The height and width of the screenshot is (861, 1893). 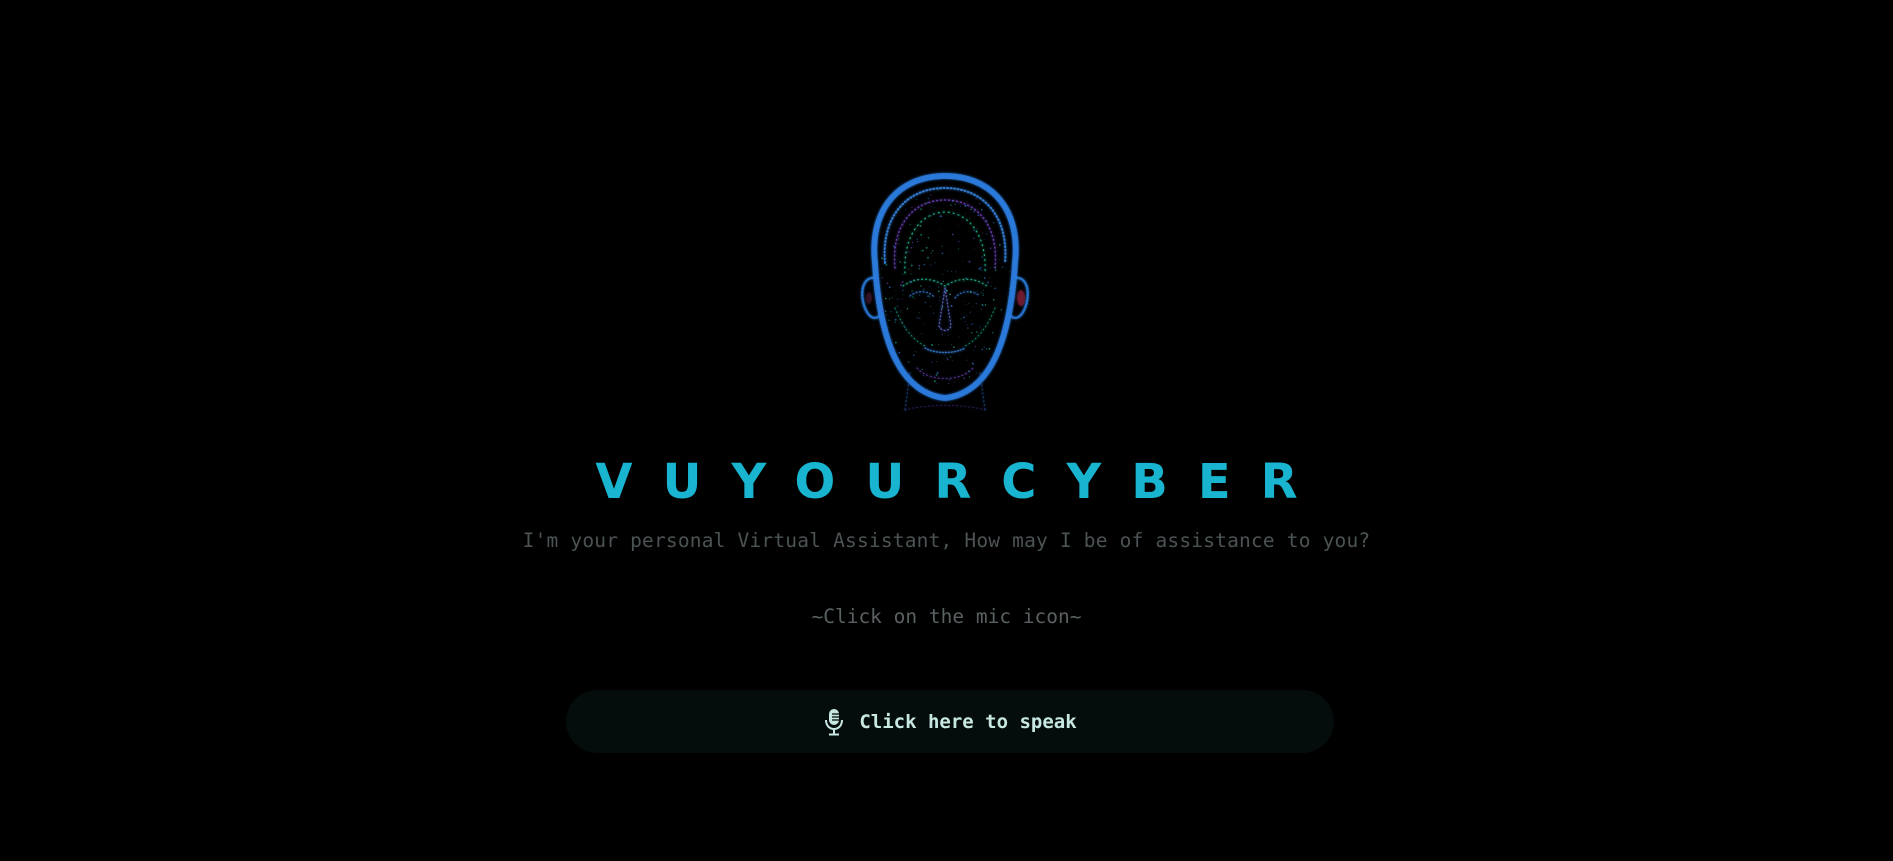 What do you see at coordinates (961, 482) in the screenshot?
I see `app-title: VUYOURCYBER` at bounding box center [961, 482].